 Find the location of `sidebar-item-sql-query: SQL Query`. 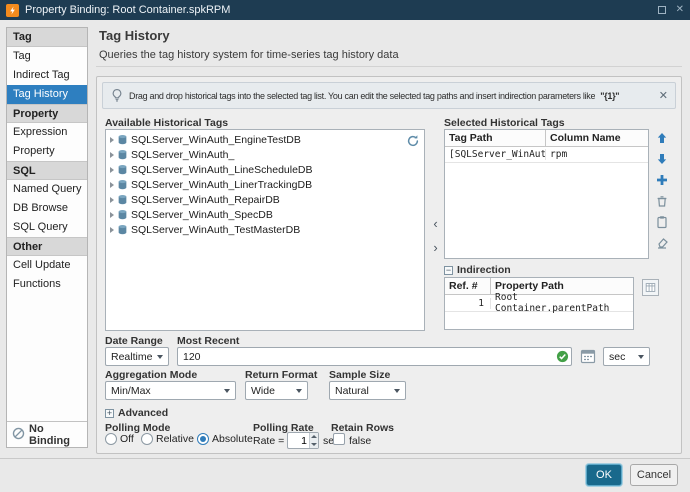

sidebar-item-sql-query: SQL Query is located at coordinates (47, 227).